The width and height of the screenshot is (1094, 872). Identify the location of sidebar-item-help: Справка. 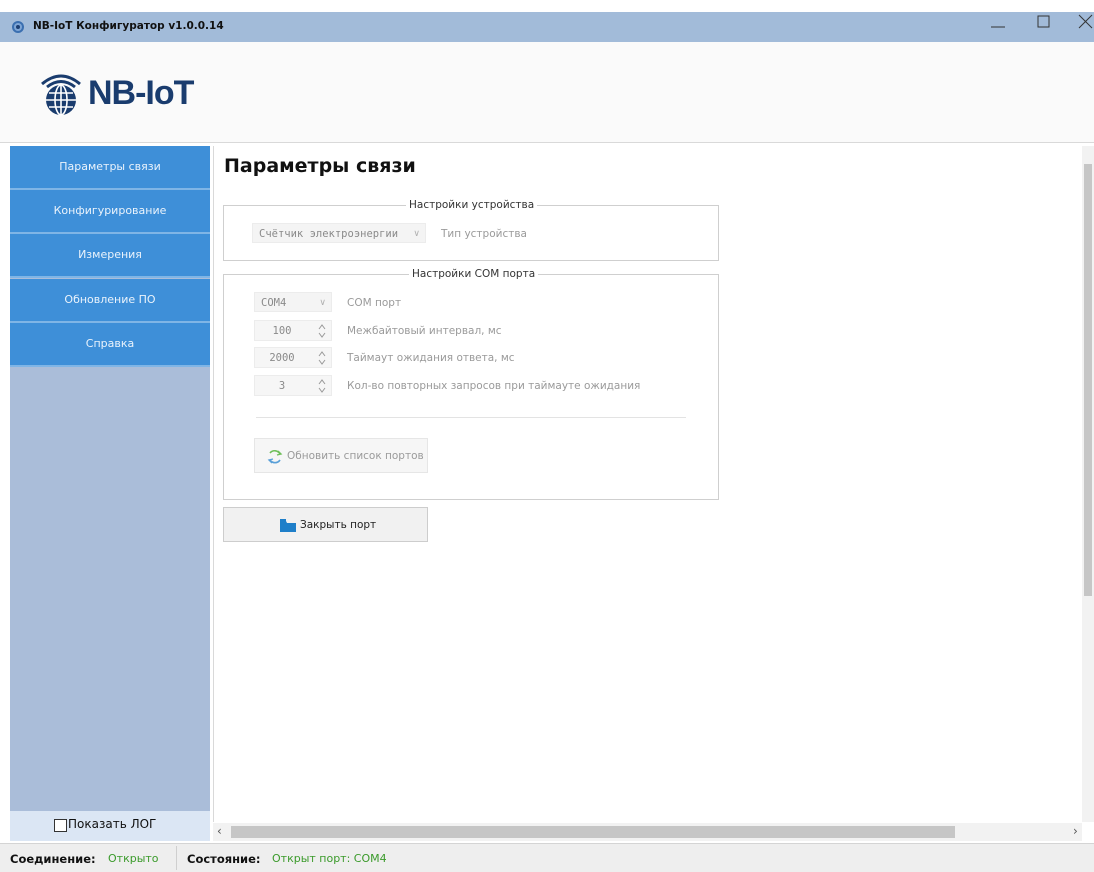
(110, 345).